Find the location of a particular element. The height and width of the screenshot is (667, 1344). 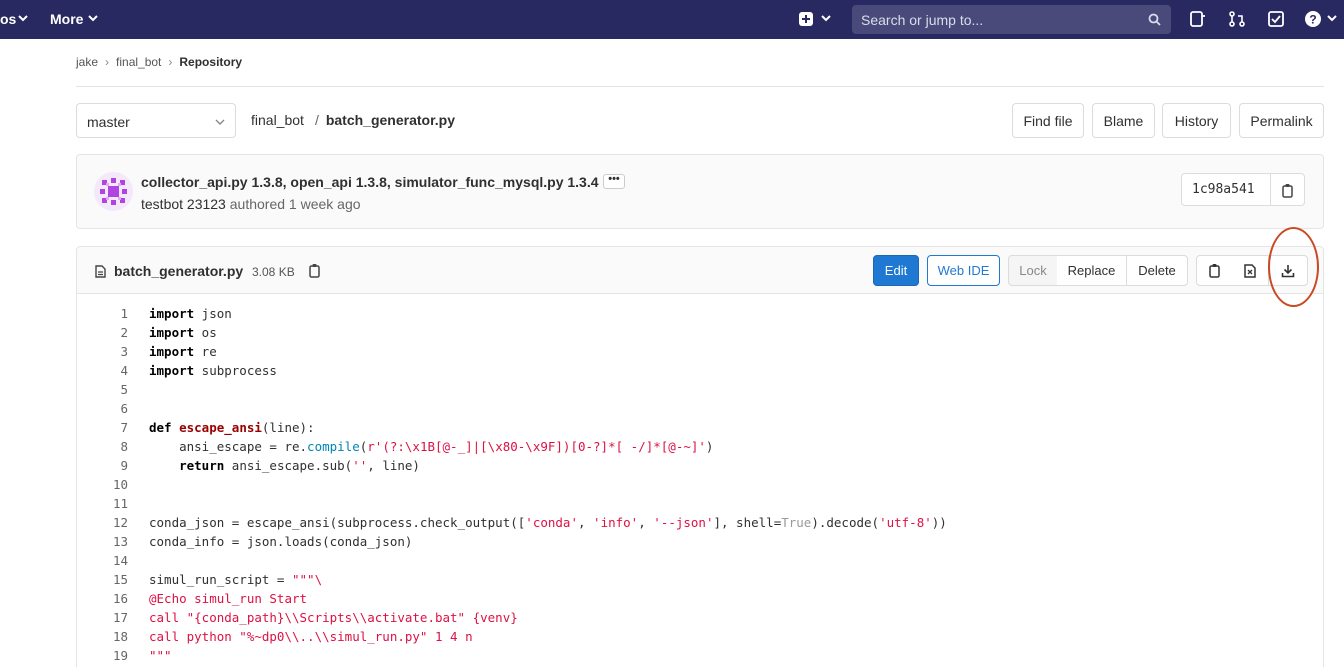

code-line: simul_run_script = """\ is located at coordinates (236, 579).